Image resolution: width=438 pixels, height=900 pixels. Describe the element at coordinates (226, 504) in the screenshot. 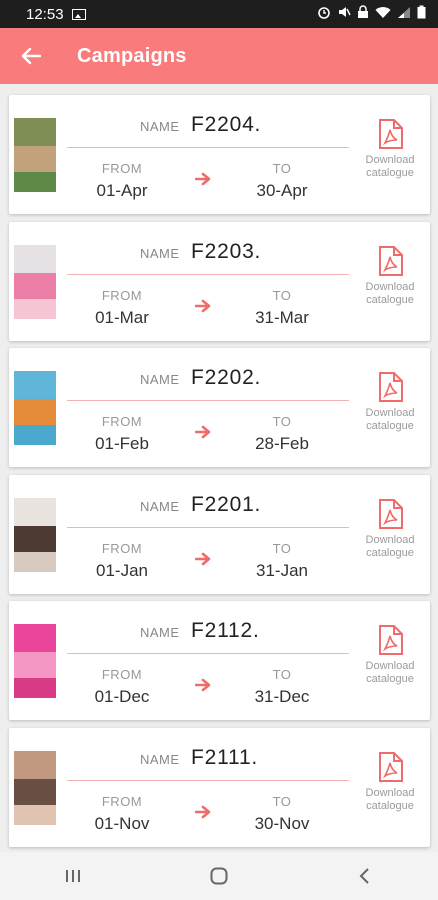

I see `campaign-name: F2201.` at that location.